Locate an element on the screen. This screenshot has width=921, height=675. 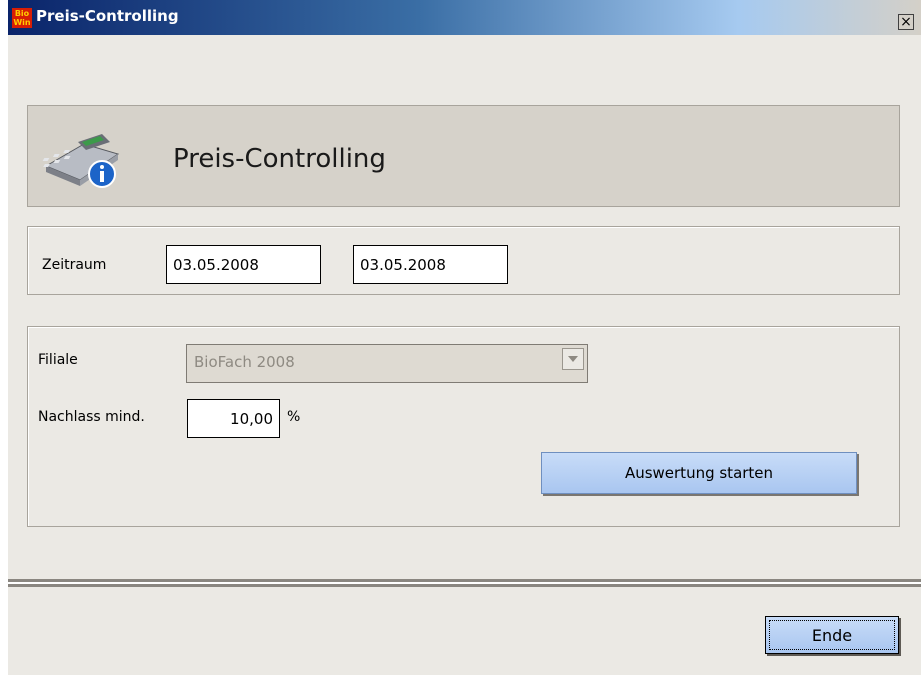
title-bar: Bio Win Preis-Controlling × is located at coordinates (464, 17).